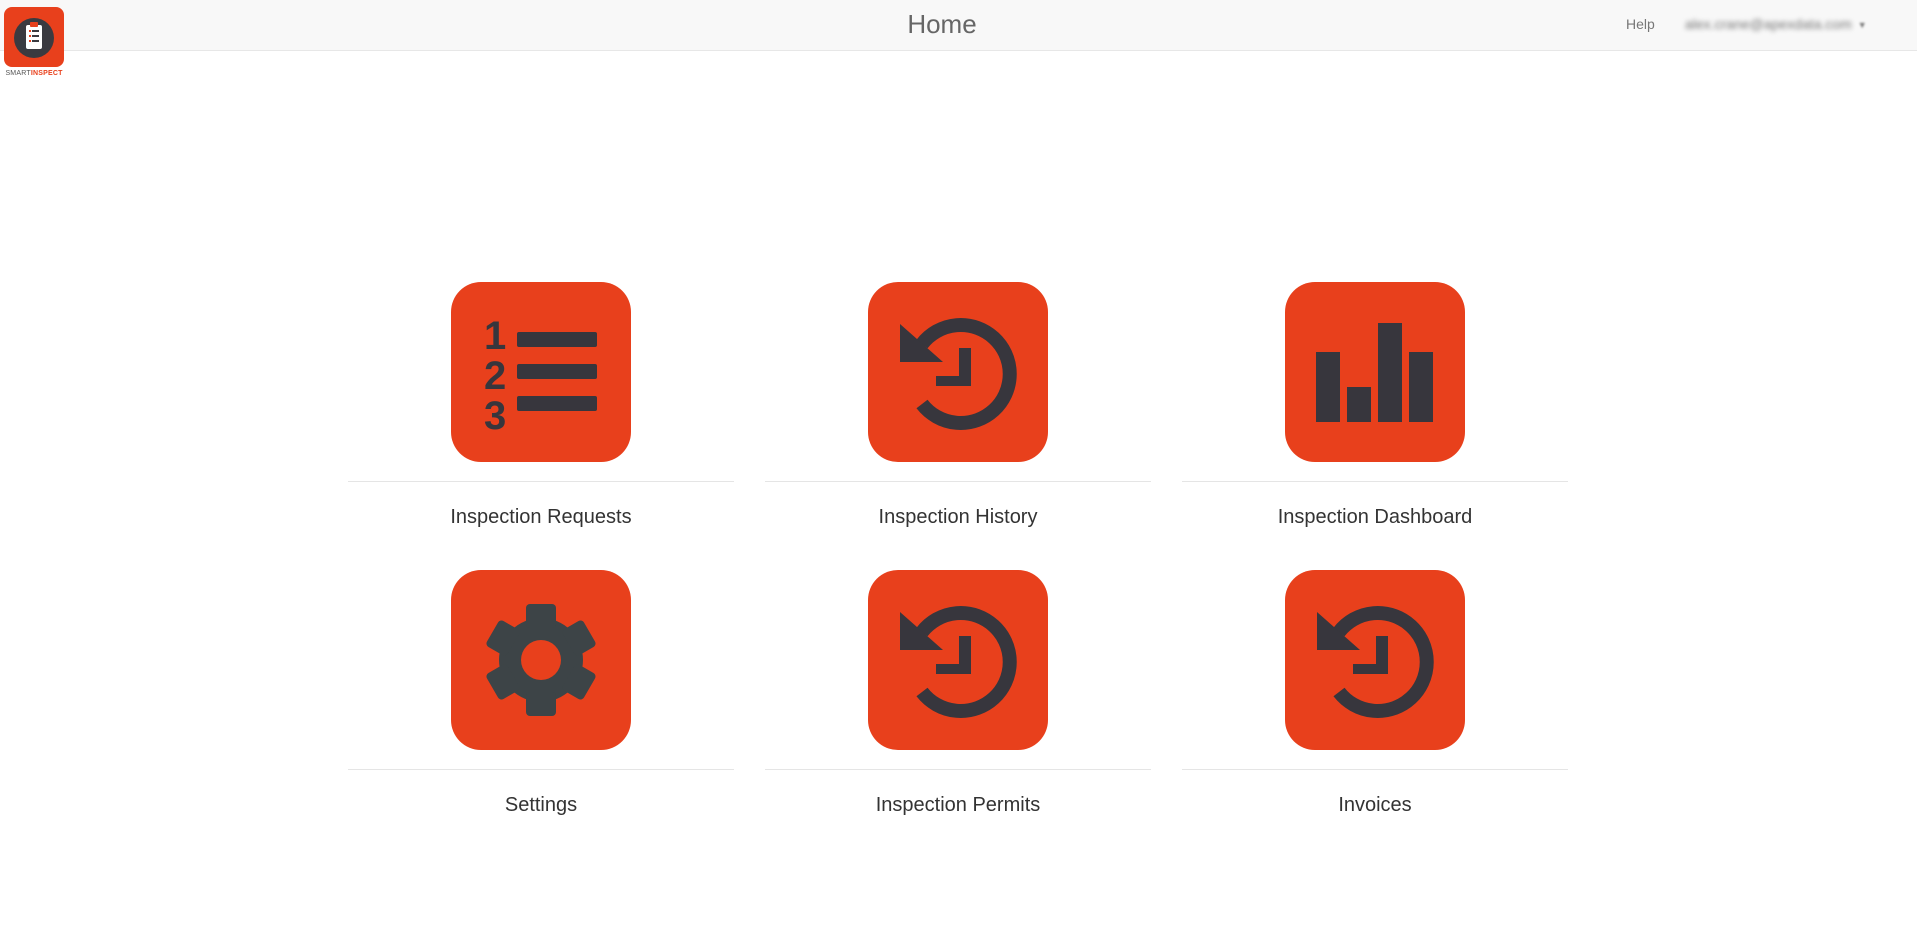 The height and width of the screenshot is (952, 1917). Describe the element at coordinates (495, 336) in the screenshot. I see `svg-text: 1` at that location.